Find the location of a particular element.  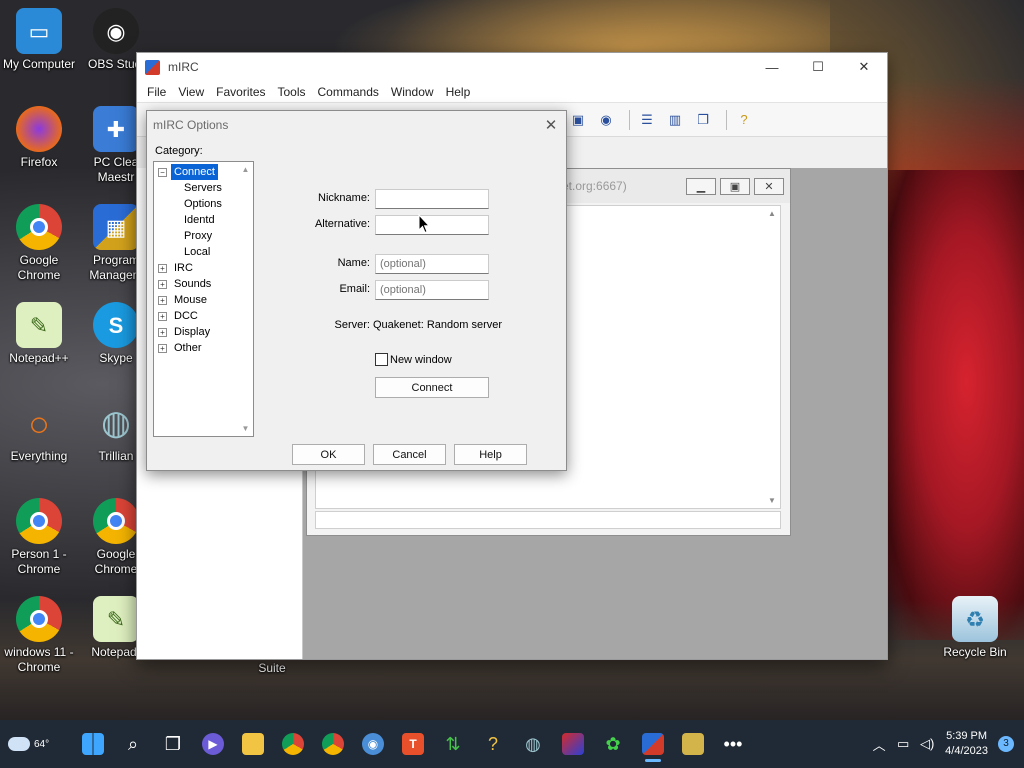

menu-tools: Tools is located at coordinates (292, 92).